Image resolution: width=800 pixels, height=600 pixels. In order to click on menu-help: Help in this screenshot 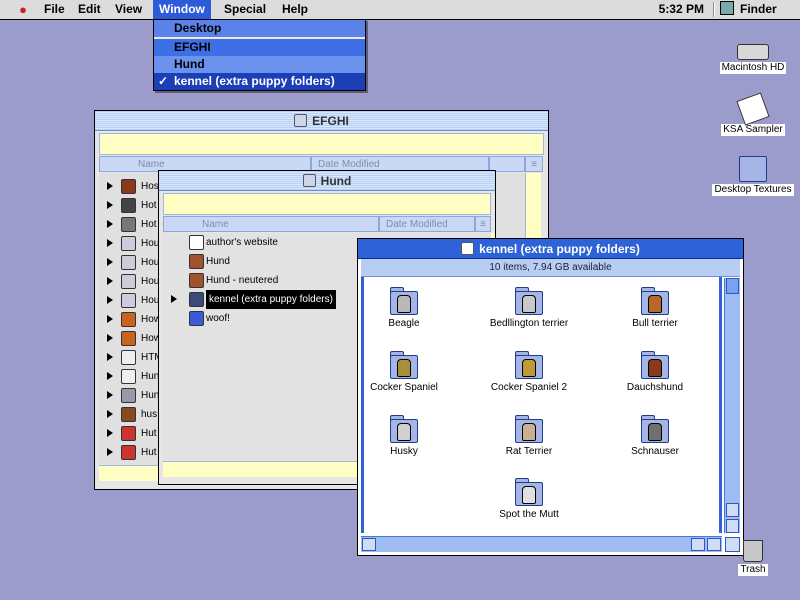, I will do `click(295, 9)`.